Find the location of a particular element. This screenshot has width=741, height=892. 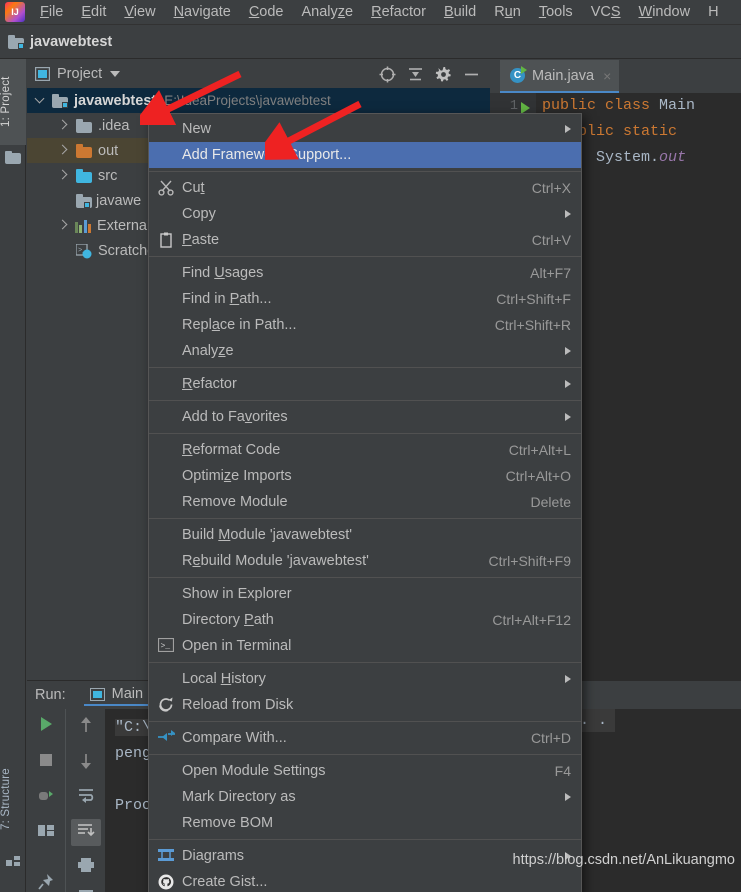

project-view-icon is located at coordinates (42, 74).